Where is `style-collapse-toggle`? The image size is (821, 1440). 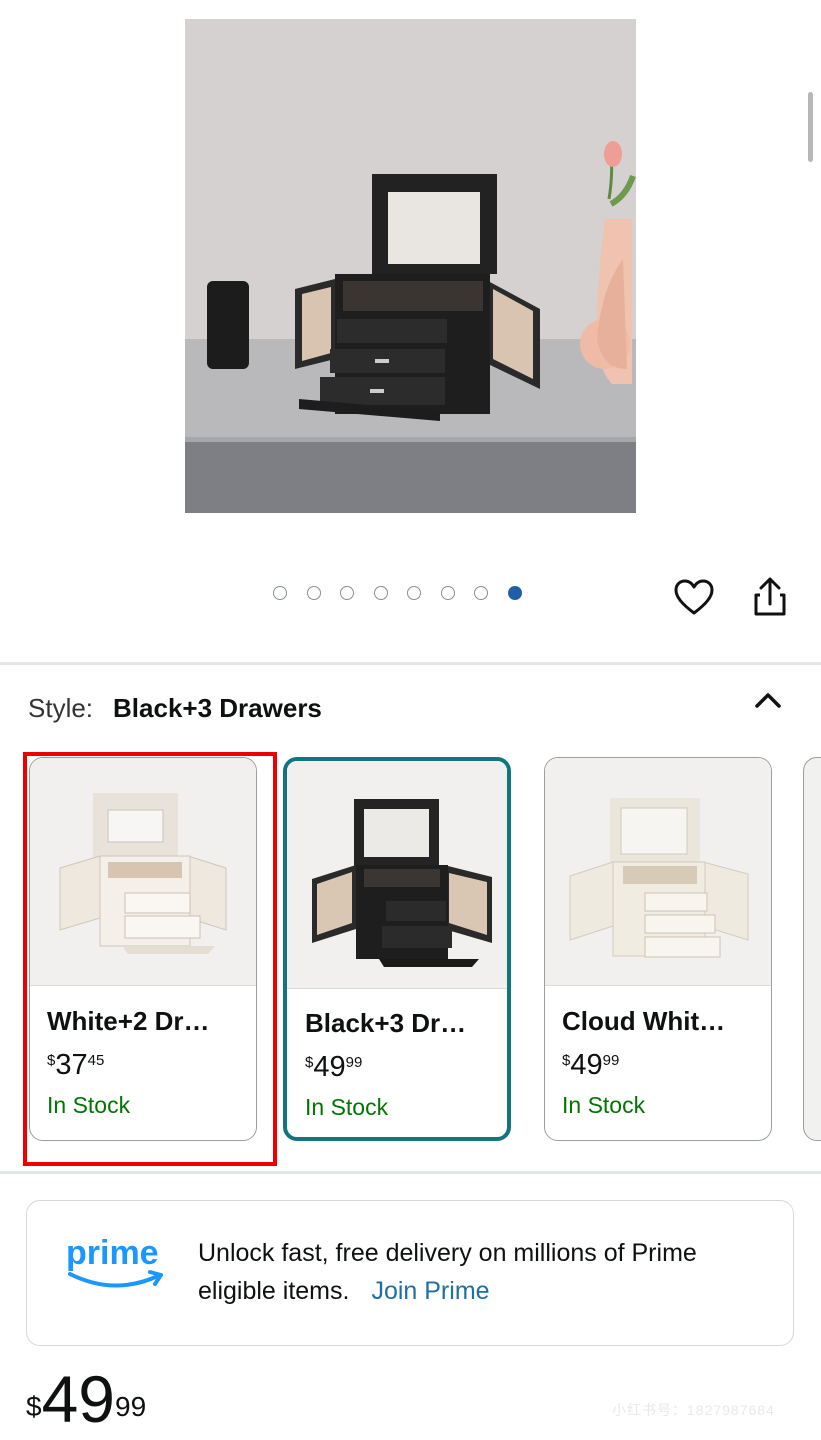 style-collapse-toggle is located at coordinates (768, 700).